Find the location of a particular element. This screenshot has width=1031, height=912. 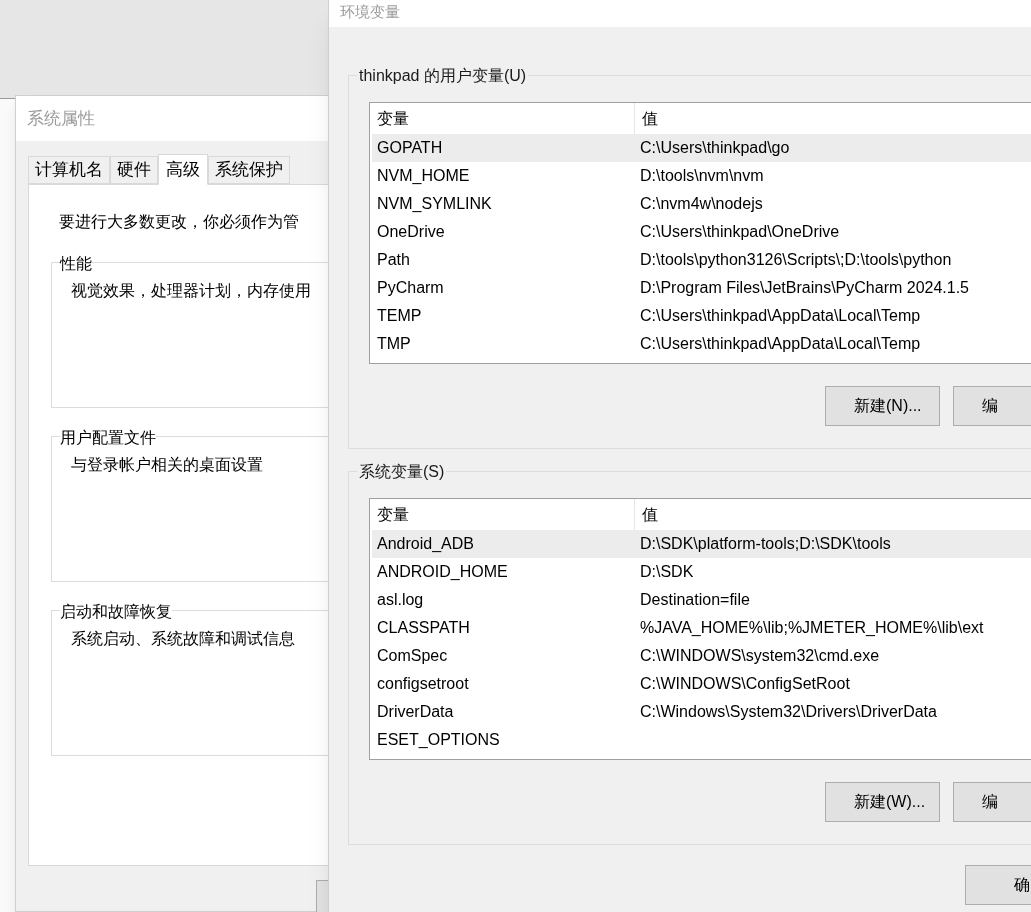

variable-name: asl.log is located at coordinates (400, 600).